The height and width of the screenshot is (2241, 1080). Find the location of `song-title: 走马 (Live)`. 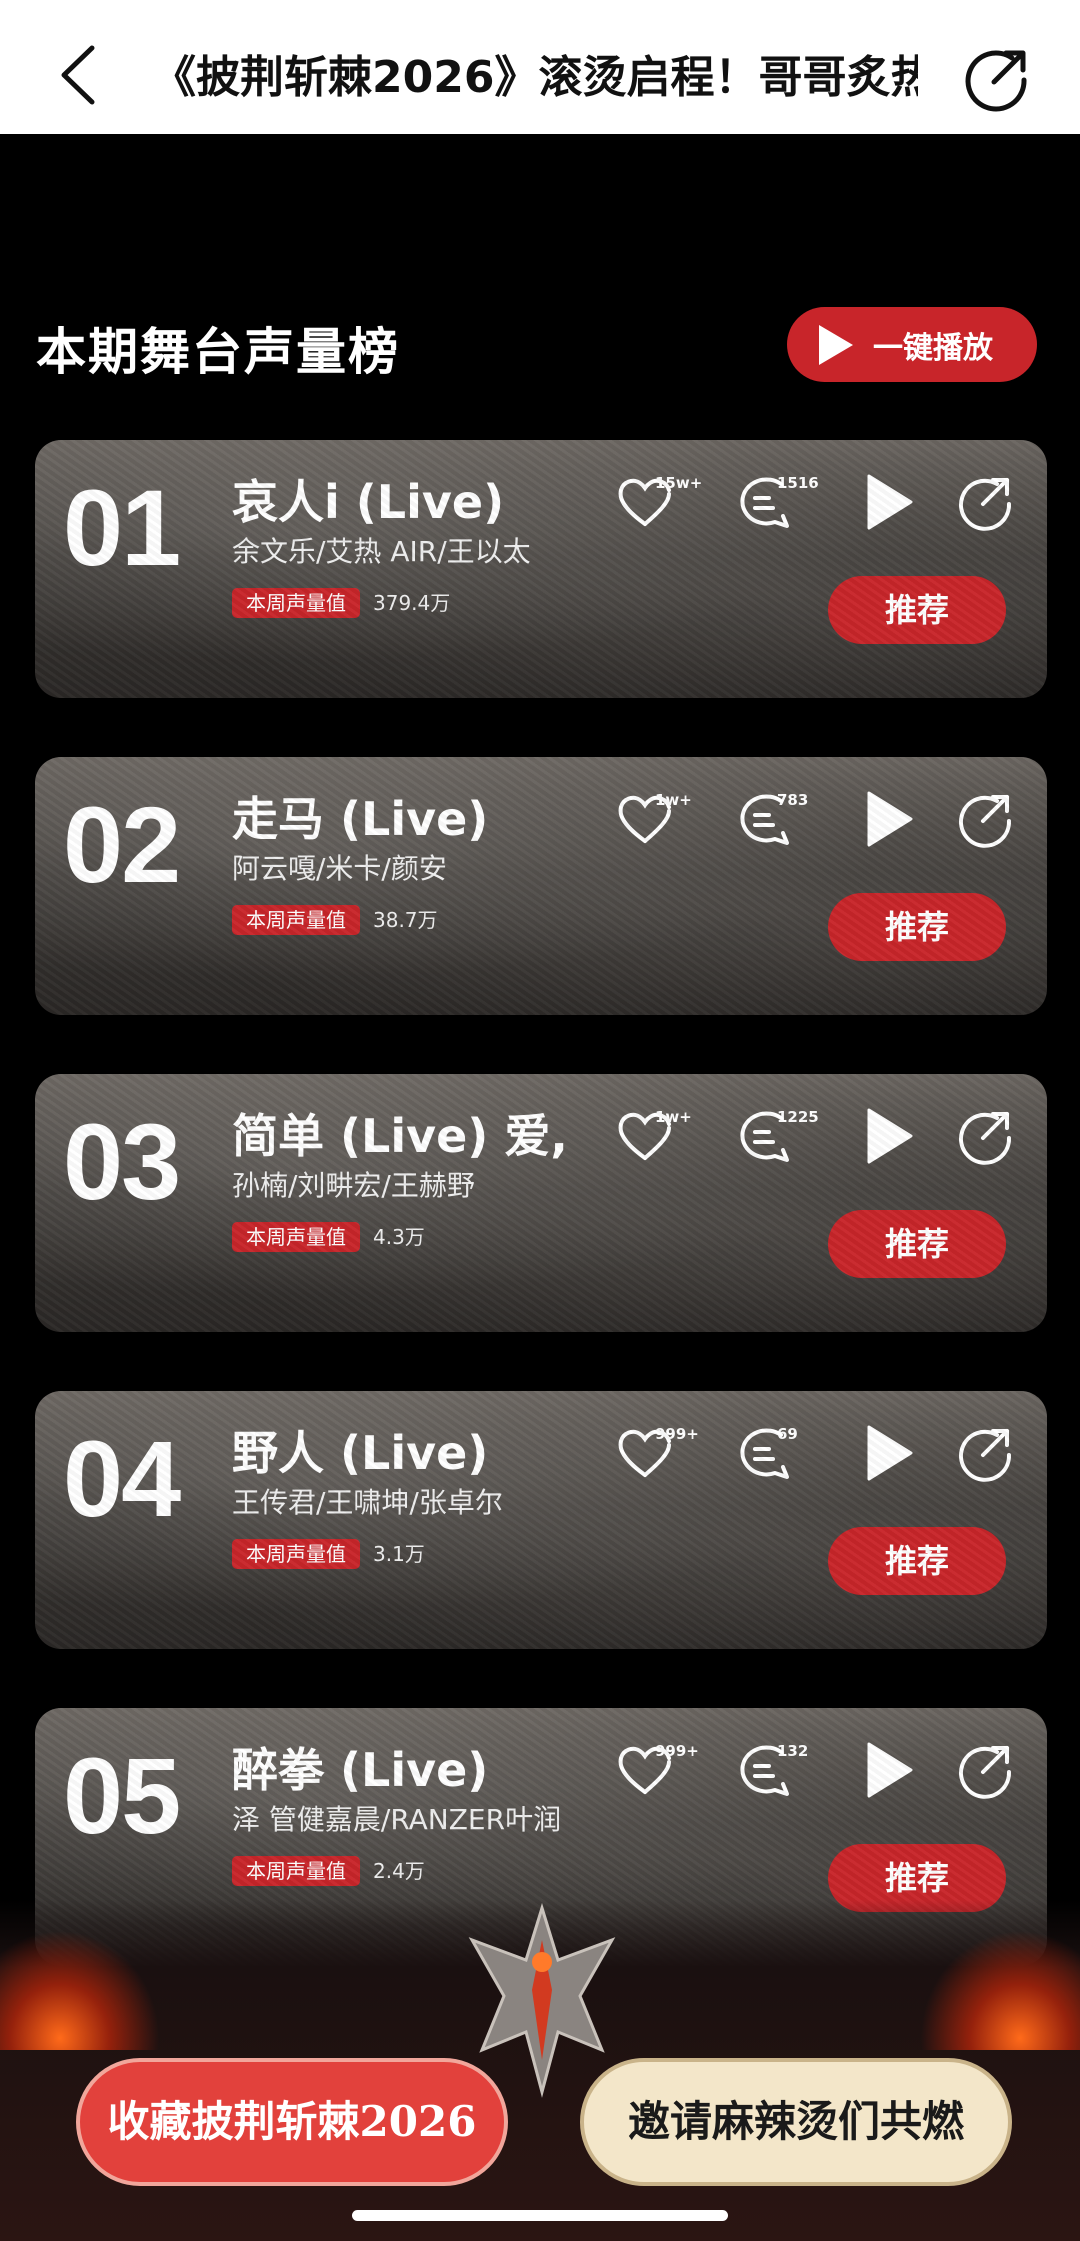

song-title: 走马 (Live) is located at coordinates (360, 819).